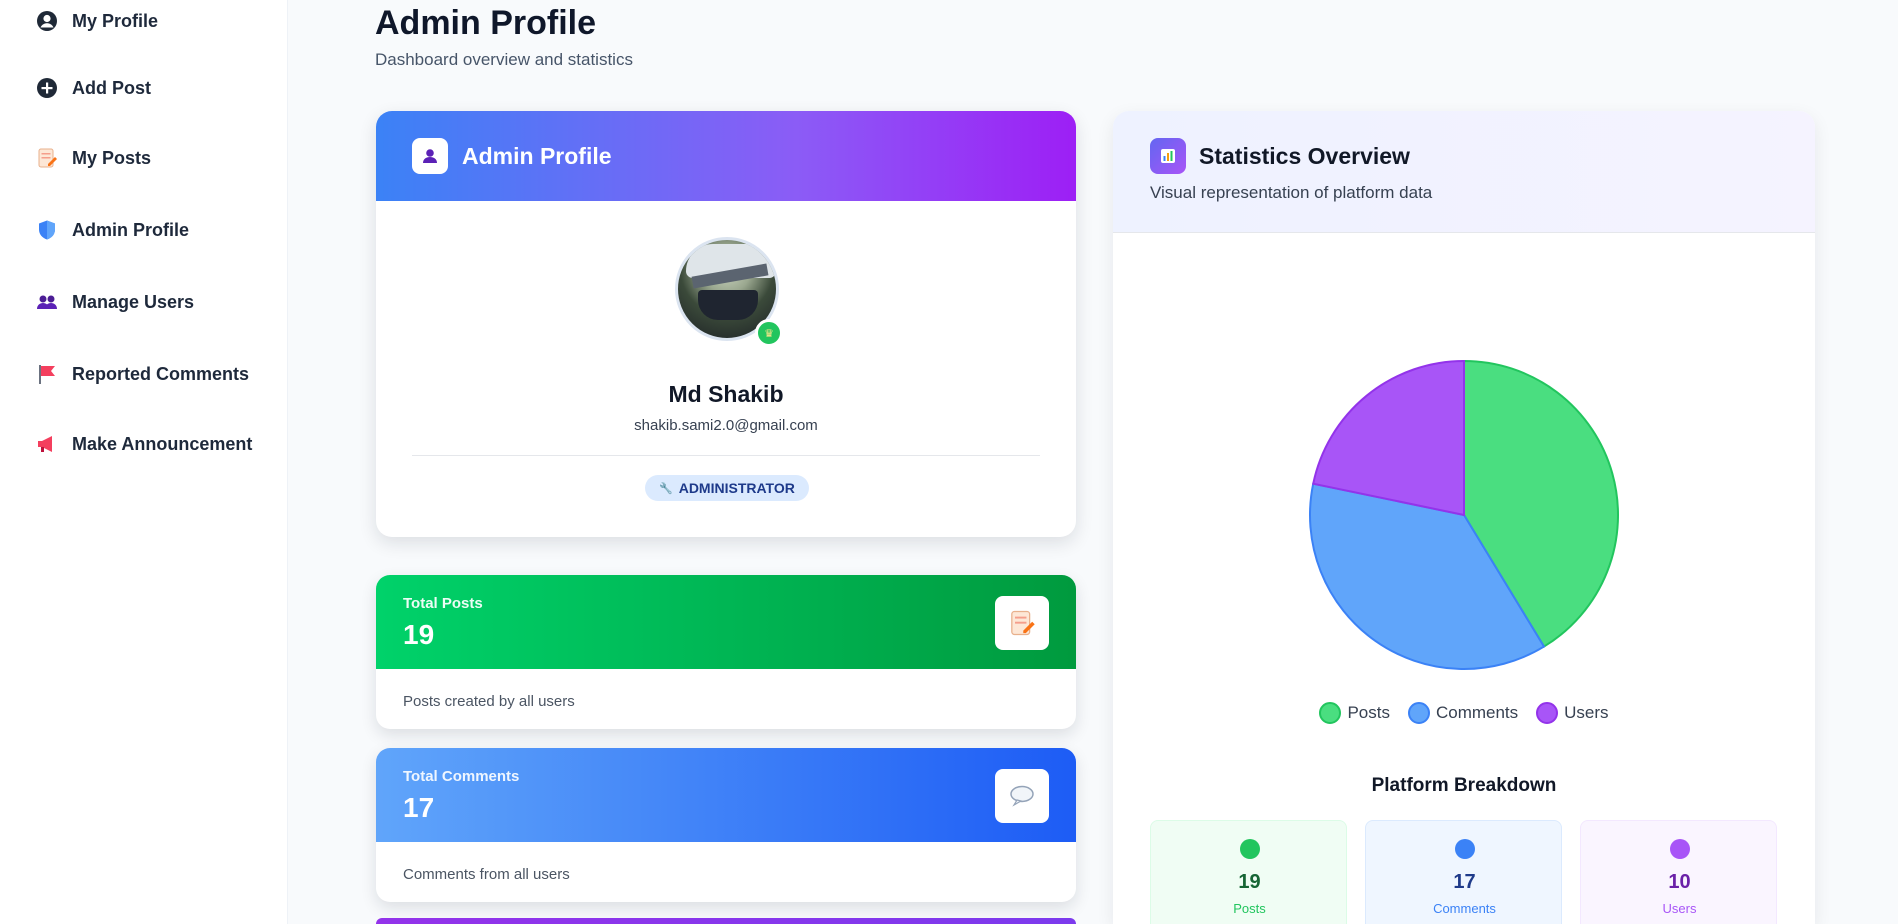  I want to click on flag-icon, so click(47, 374).